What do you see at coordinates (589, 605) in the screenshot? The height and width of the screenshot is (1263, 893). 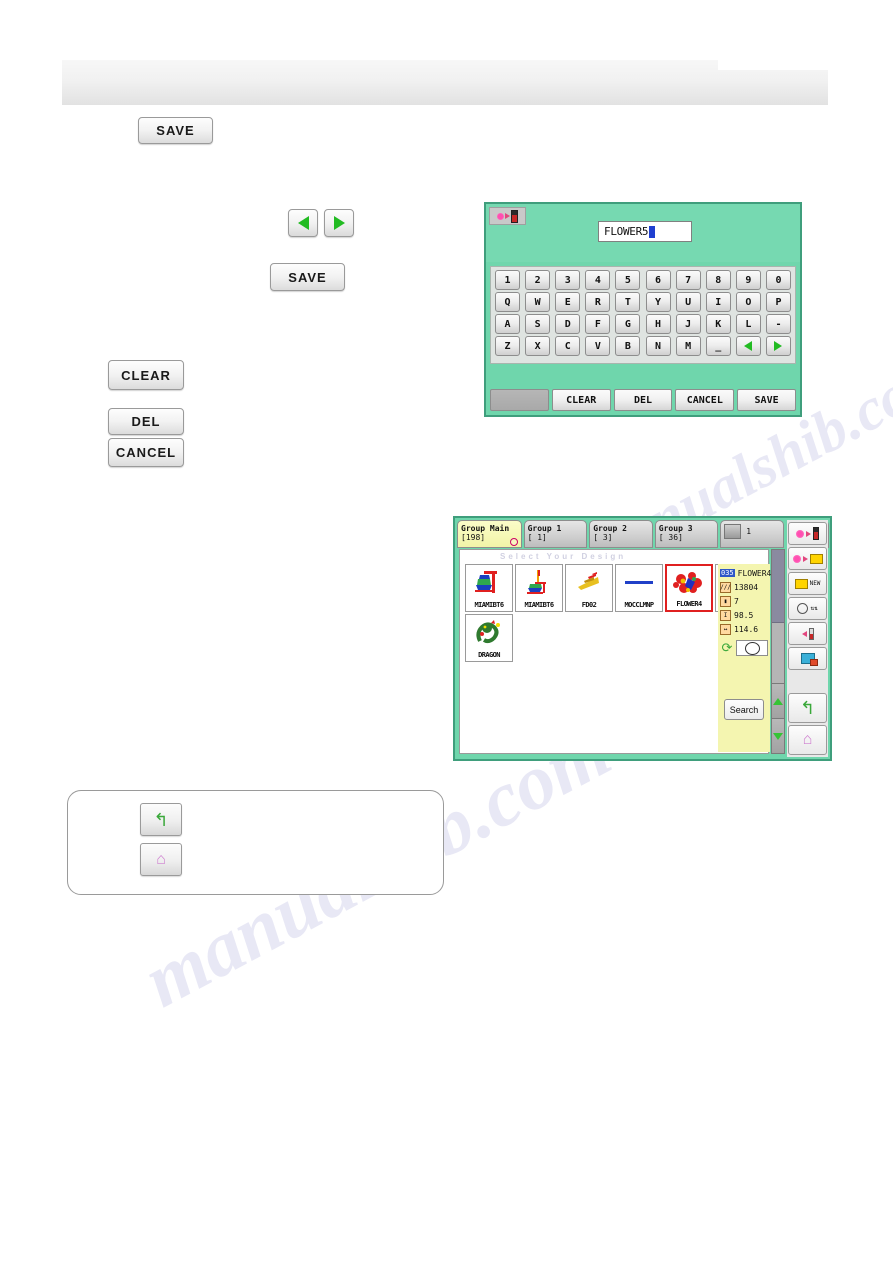 I see `design-label: FD02` at bounding box center [589, 605].